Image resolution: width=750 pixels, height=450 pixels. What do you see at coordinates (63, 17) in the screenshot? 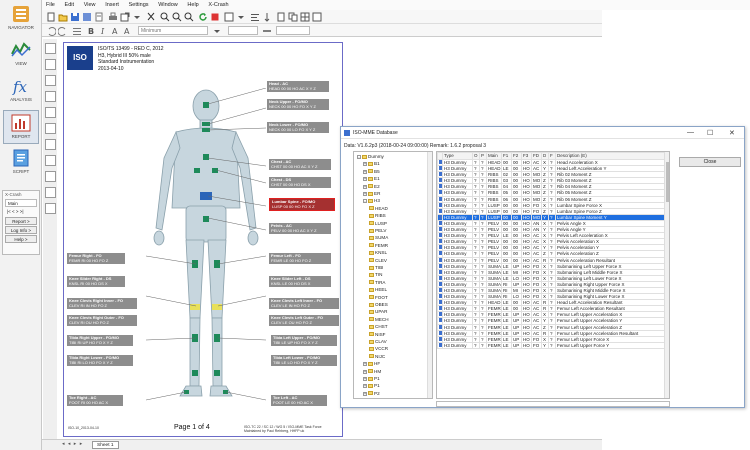
I see `open-folder-icon` at bounding box center [63, 17].